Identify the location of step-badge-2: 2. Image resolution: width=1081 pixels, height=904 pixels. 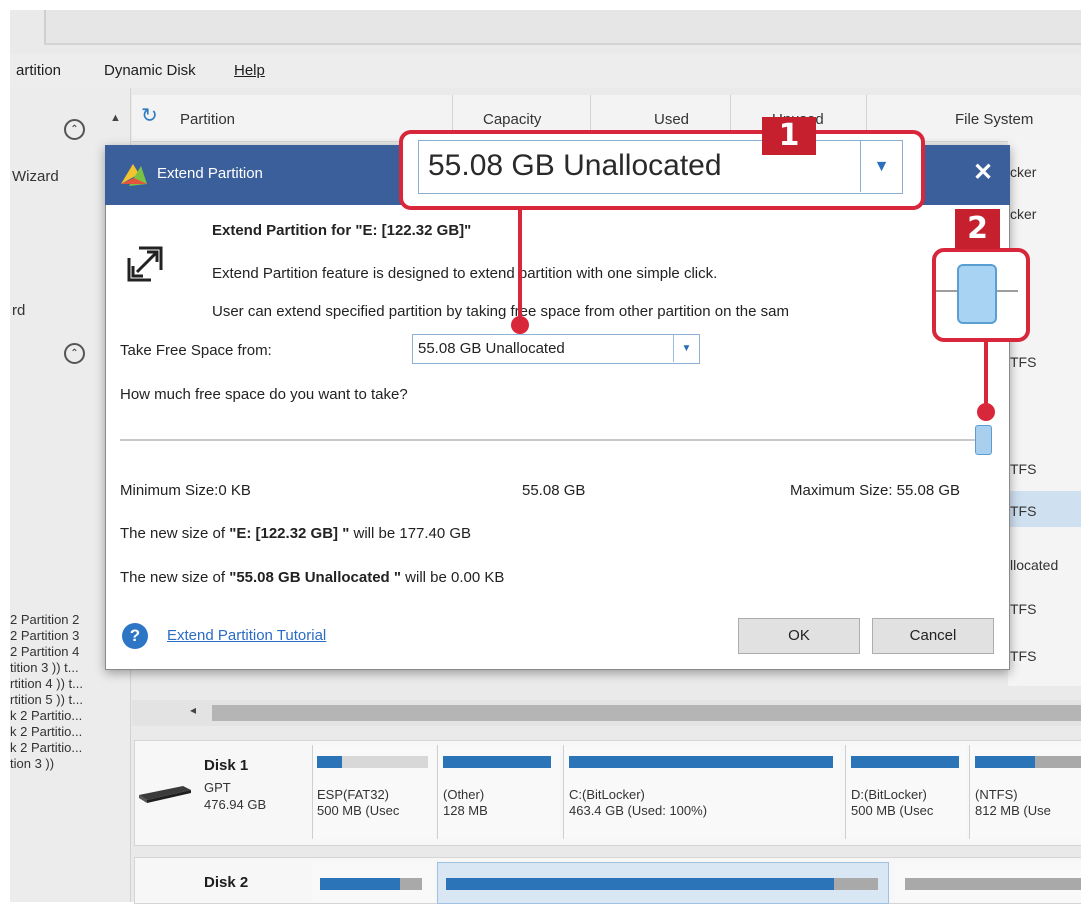
(977, 229).